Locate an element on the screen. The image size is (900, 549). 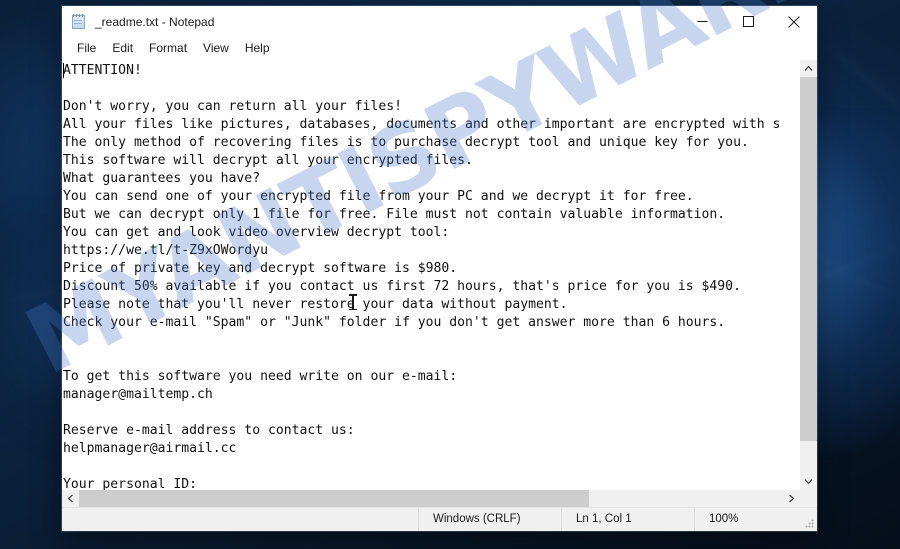
menu-item-file: File is located at coordinates (86, 48).